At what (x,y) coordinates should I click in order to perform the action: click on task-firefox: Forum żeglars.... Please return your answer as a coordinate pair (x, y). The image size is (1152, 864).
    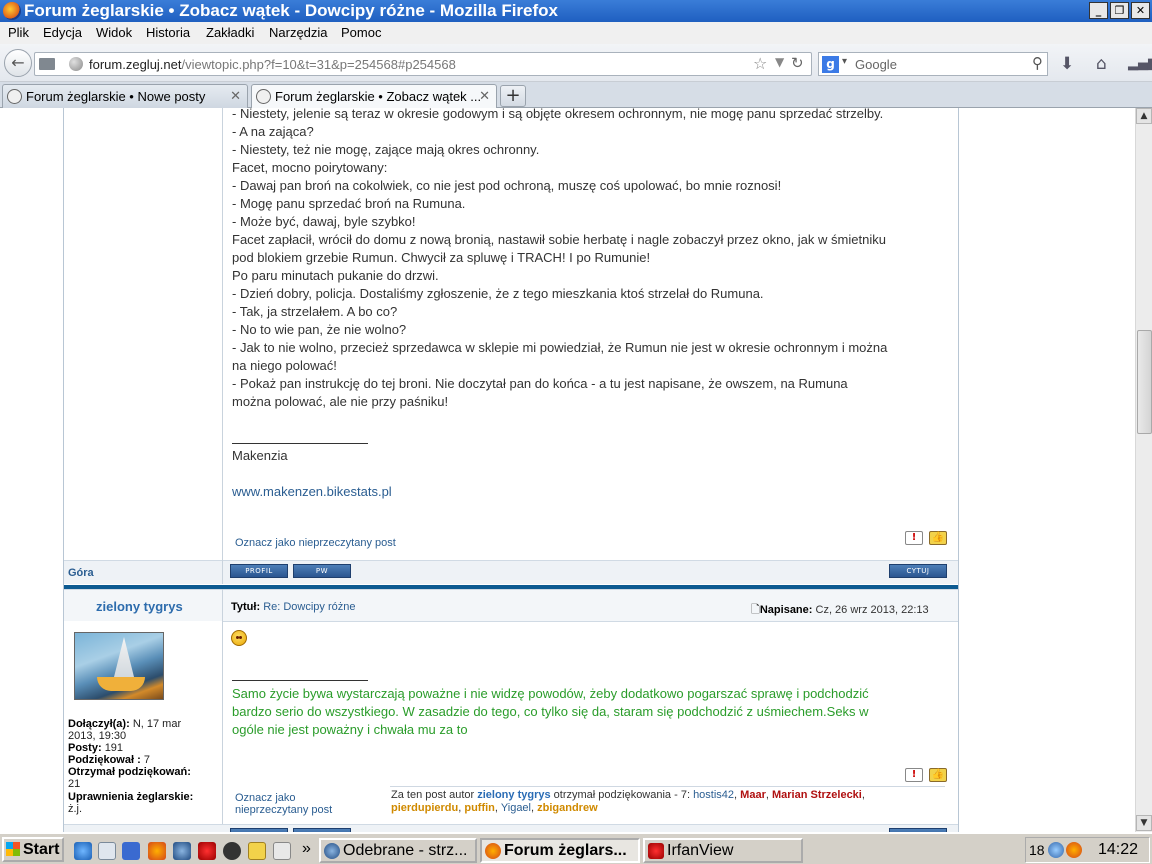
    Looking at the image, I should click on (560, 850).